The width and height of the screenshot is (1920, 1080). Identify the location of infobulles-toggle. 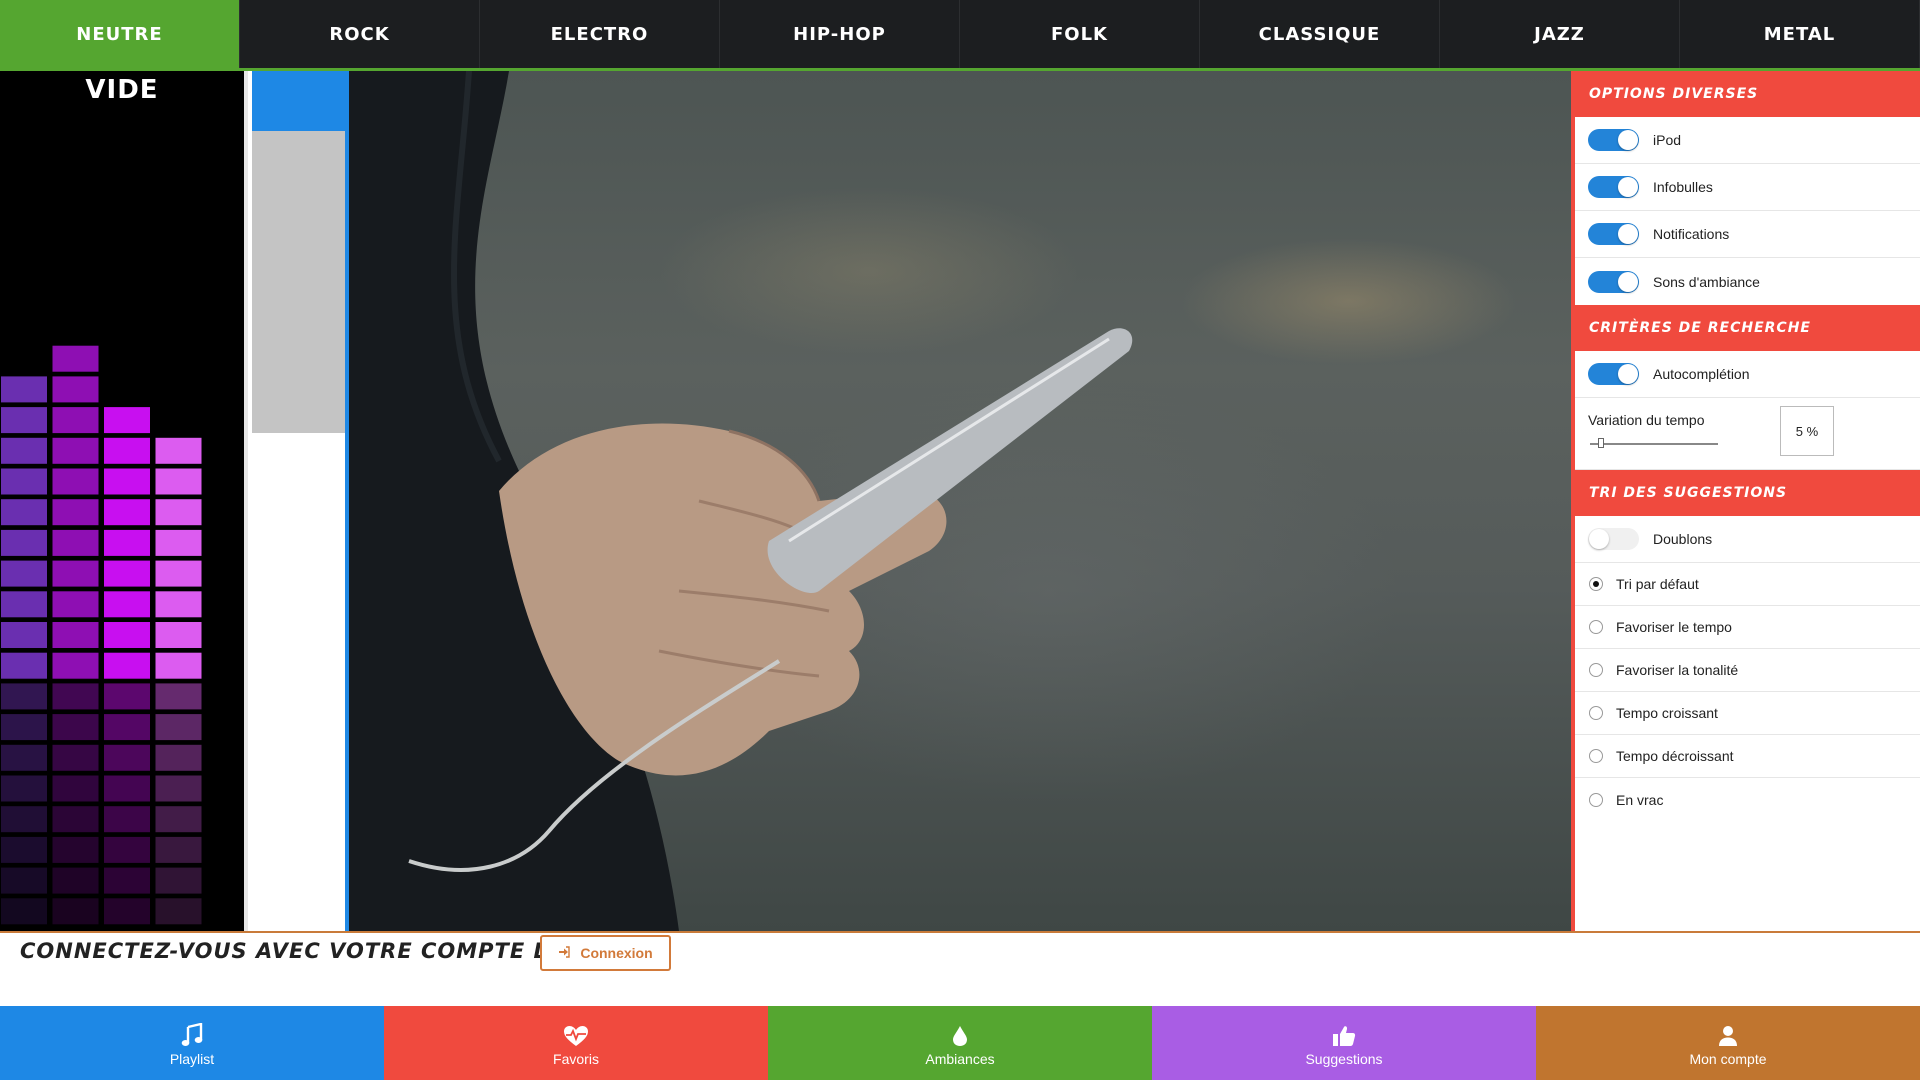
(1613, 187).